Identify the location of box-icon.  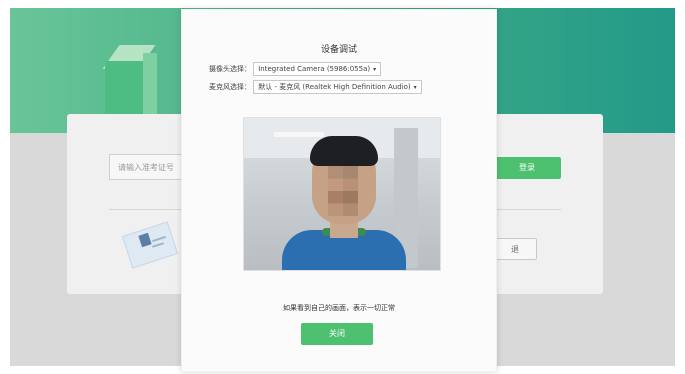
(131, 83).